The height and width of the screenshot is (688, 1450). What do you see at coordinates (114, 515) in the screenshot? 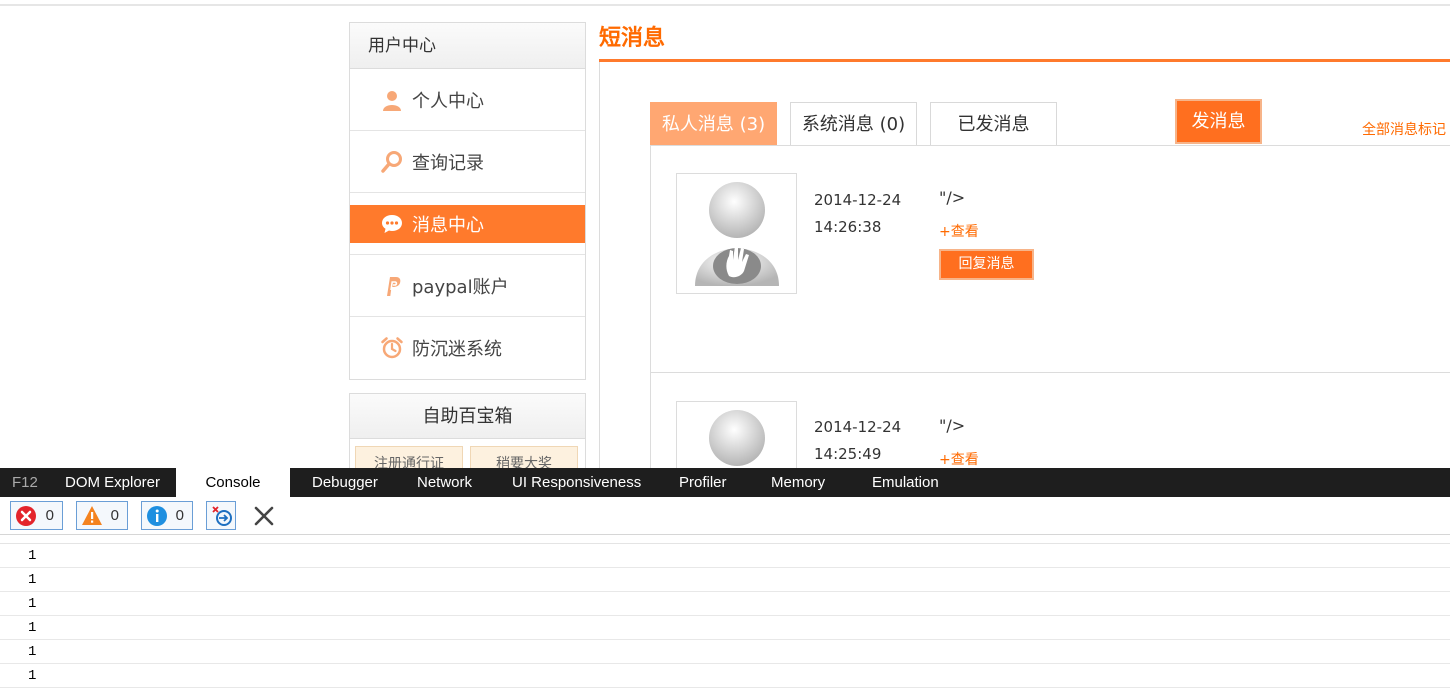
I see `warnings-count: 0` at bounding box center [114, 515].